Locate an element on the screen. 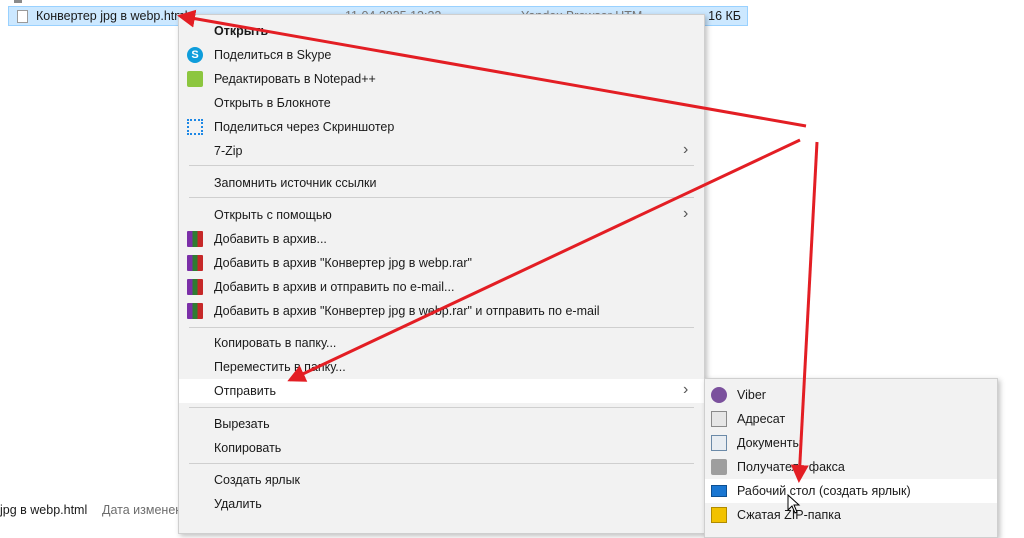 The width and height of the screenshot is (1024, 538). submenu-item-label: Рабочий стол (создать ярлык) is located at coordinates (824, 491).